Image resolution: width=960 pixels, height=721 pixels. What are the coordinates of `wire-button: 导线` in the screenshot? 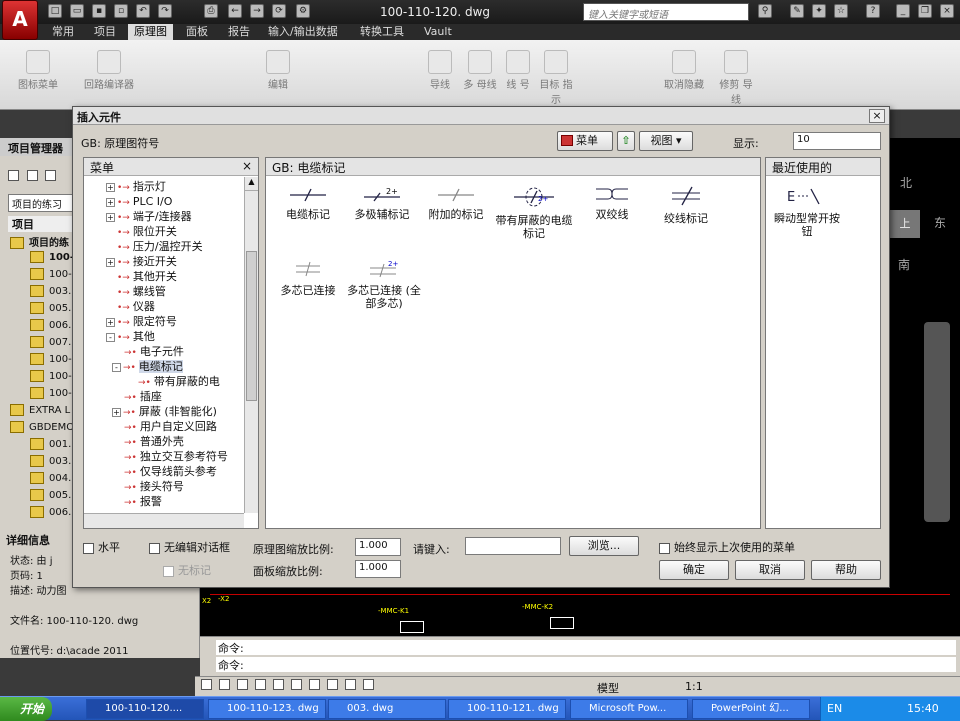 It's located at (440, 76).